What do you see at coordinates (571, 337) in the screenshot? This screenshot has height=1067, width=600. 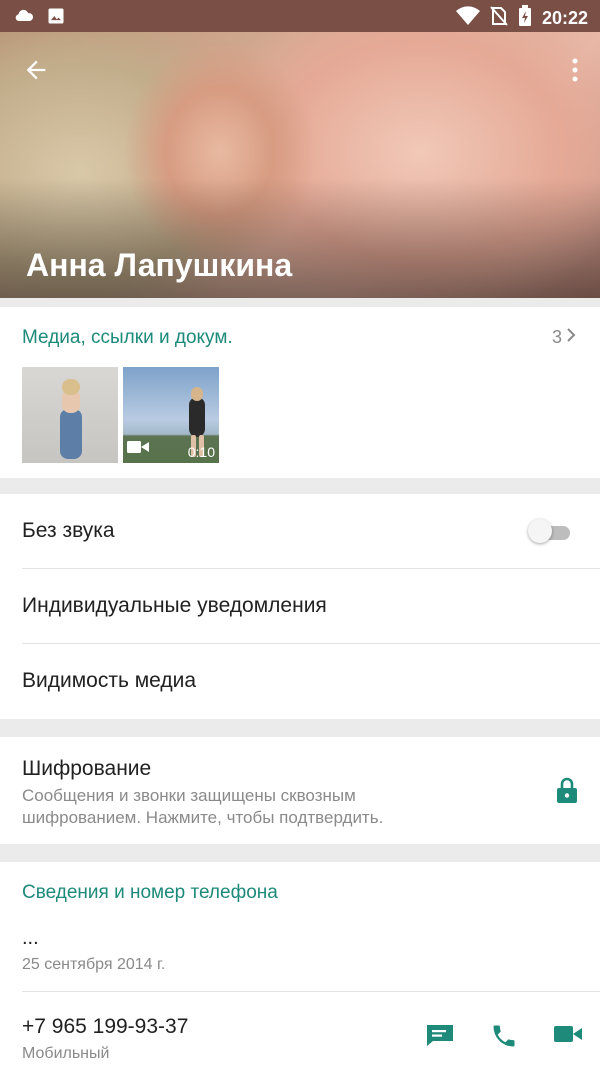 I see `chevron-right-icon` at bounding box center [571, 337].